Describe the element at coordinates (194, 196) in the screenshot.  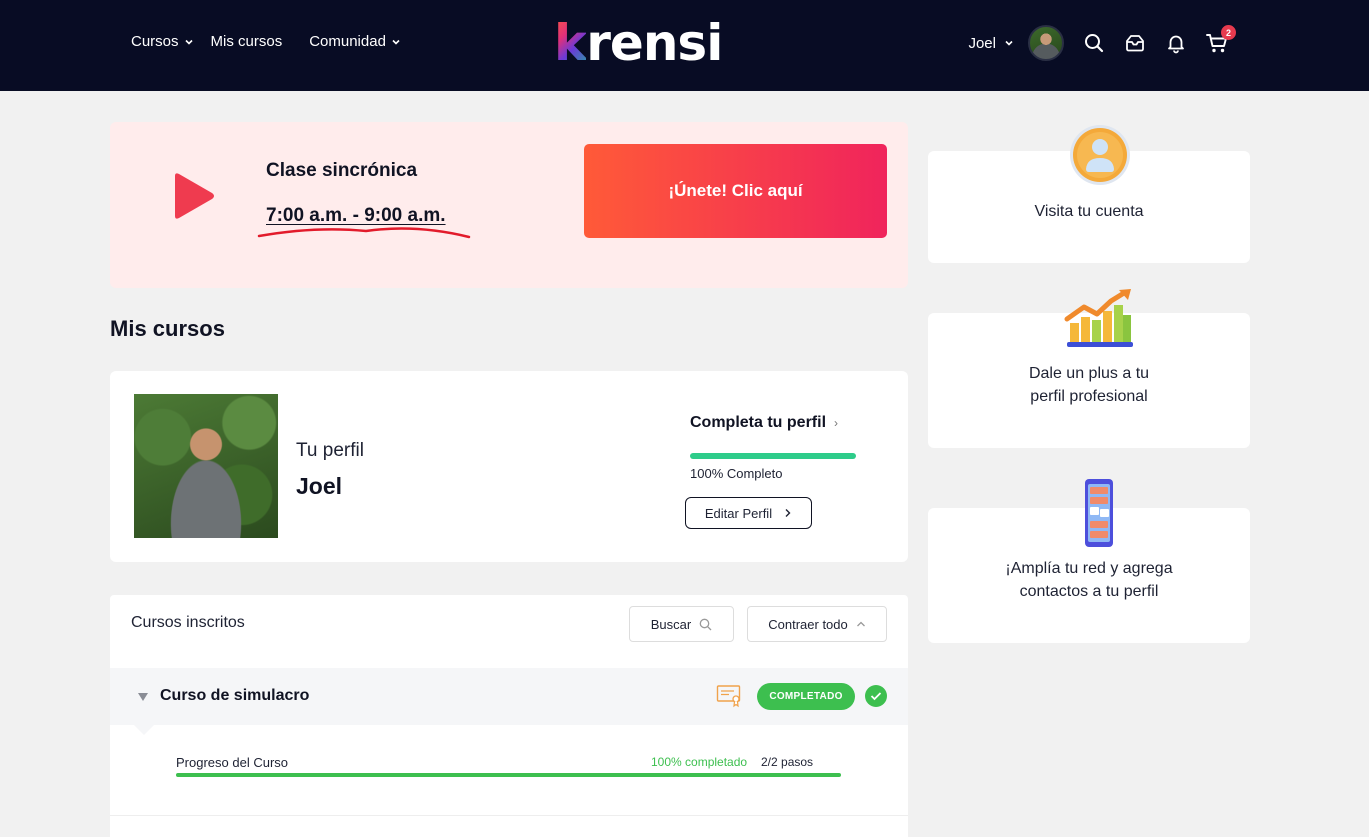
I see `play-icon` at that location.